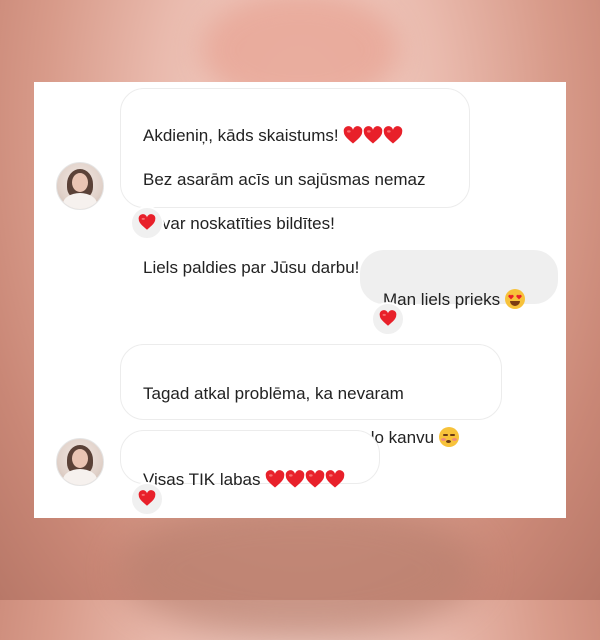  Describe the element at coordinates (448, 437) in the screenshot. I see `shy-smile-emoji` at that location.